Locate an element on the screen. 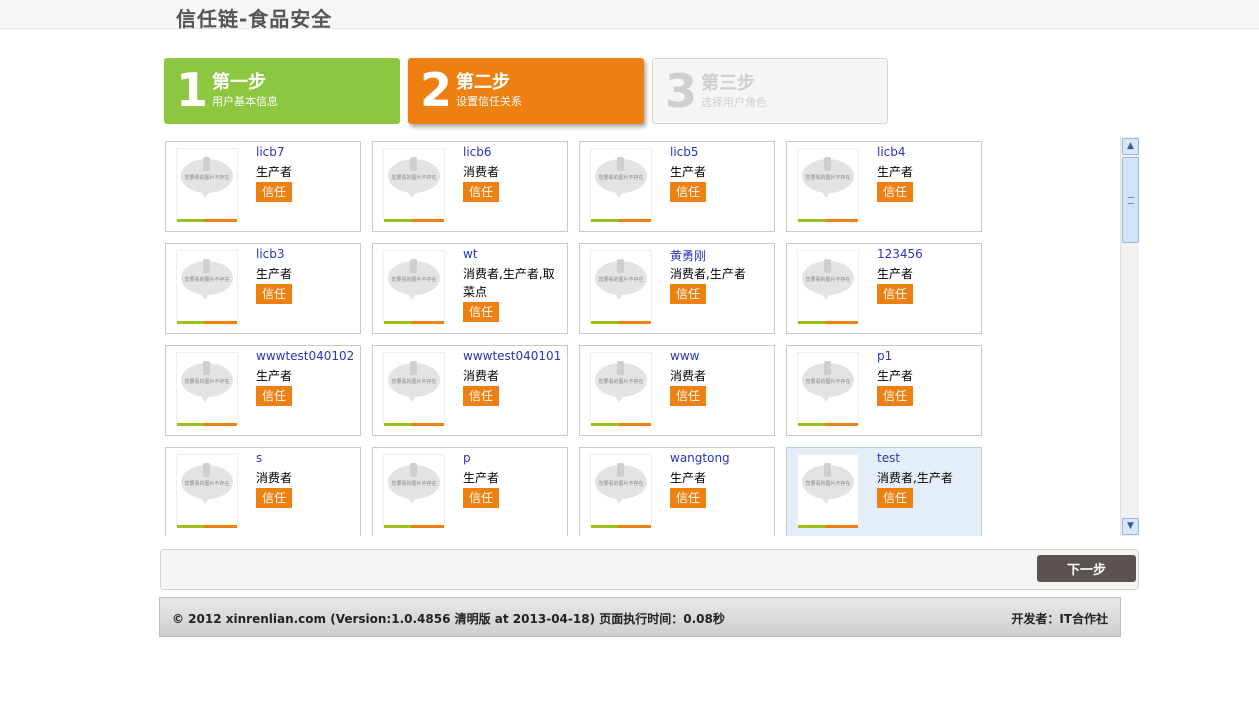 The image size is (1259, 710). user-card: 您要看的图片不存在 wwwtest040101 消费者 信任 is located at coordinates (470, 390).